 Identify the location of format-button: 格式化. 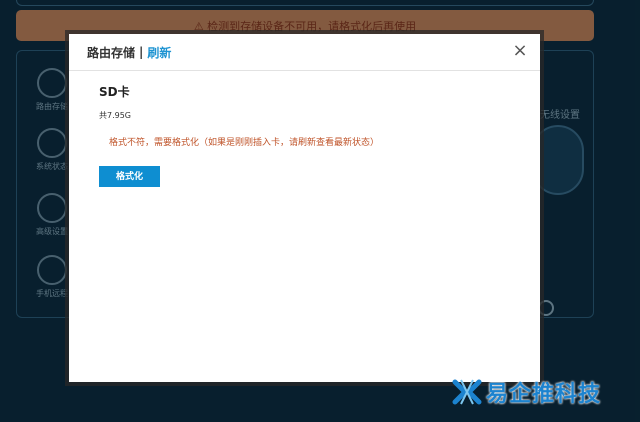
(129, 176).